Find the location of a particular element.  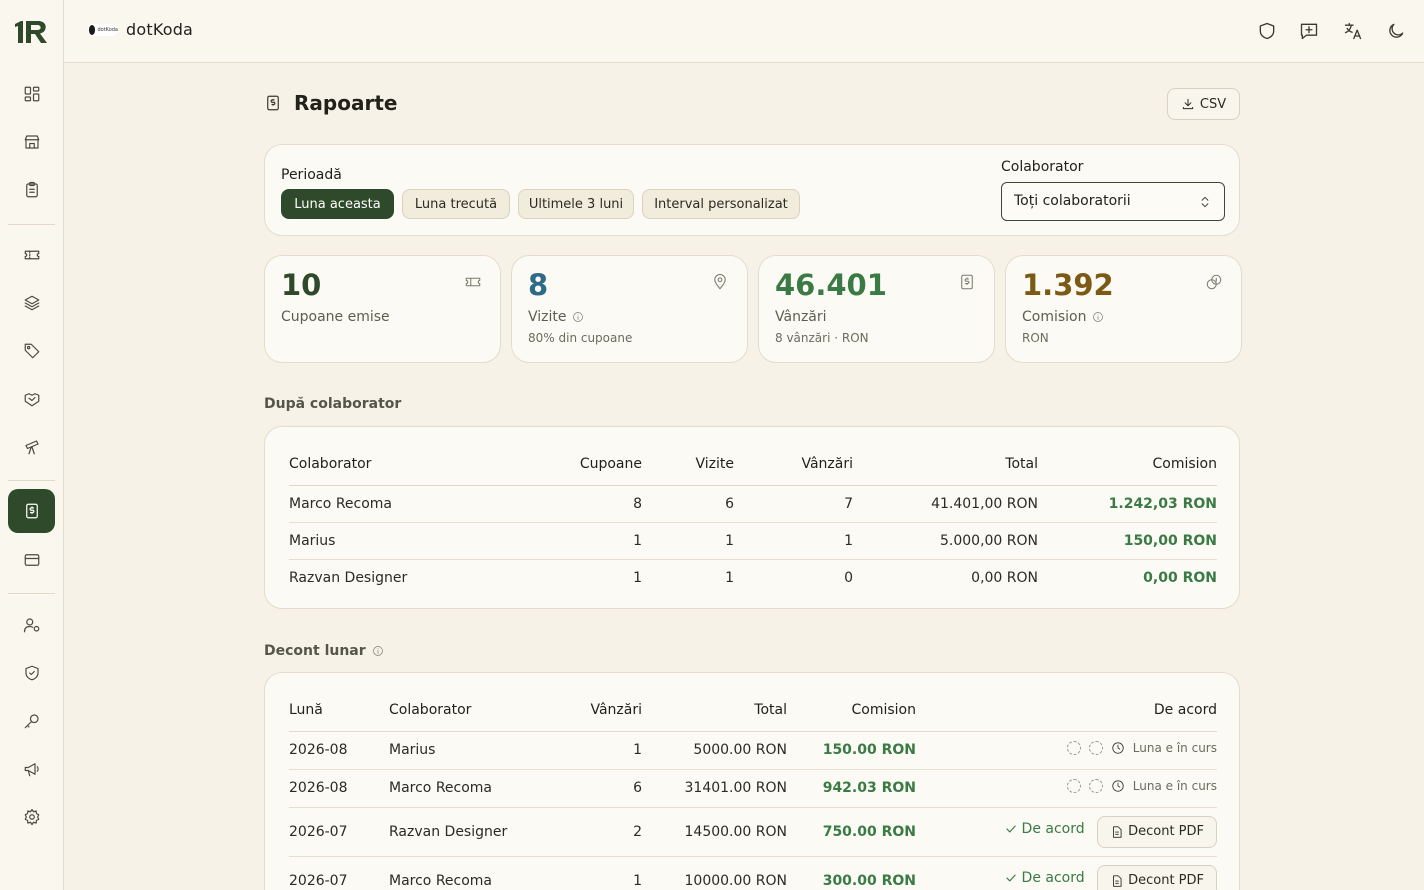

table-row: Razvan Designer 1 1 0 0,00 RON 0,00 RON is located at coordinates (753, 577).